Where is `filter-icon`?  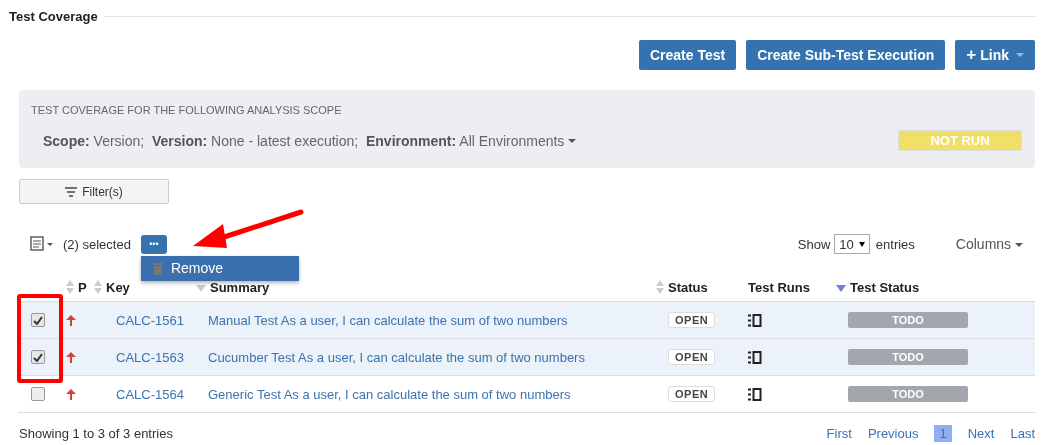 filter-icon is located at coordinates (71, 191).